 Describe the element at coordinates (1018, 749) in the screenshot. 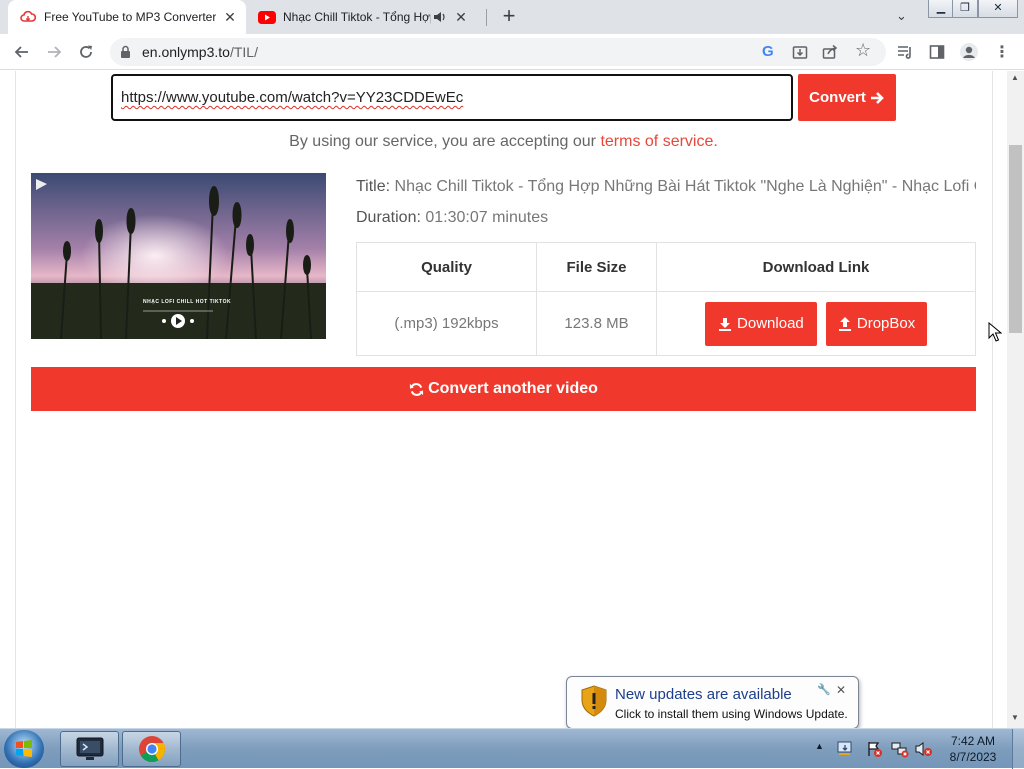

I see `show-desktop-button` at that location.